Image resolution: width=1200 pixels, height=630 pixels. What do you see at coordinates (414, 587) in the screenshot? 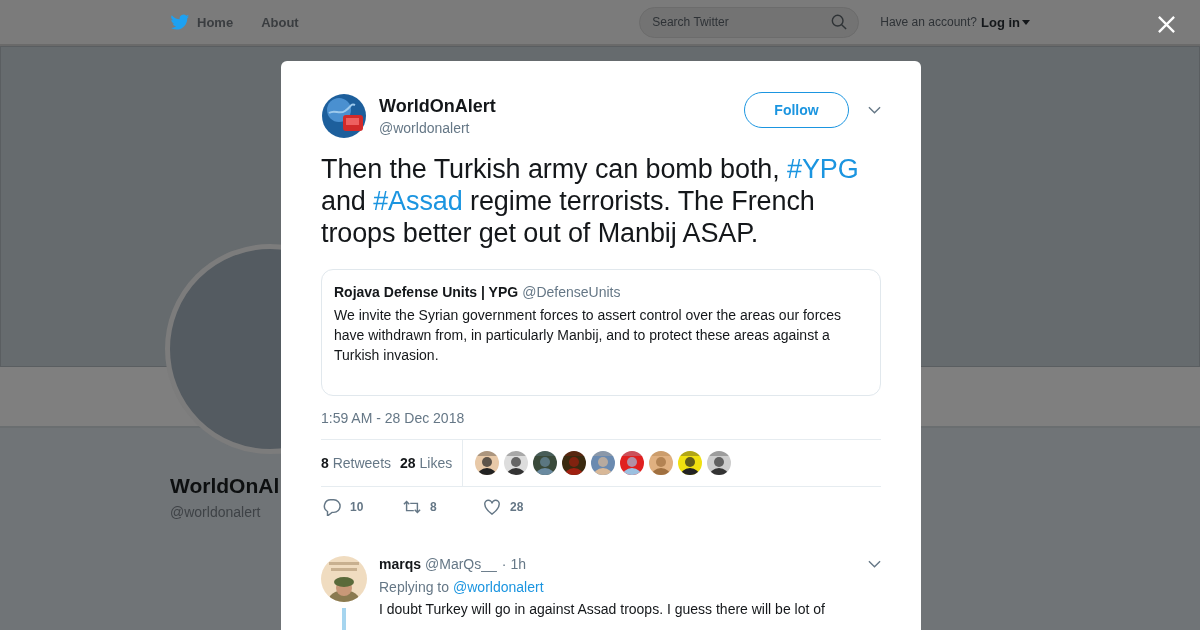
I see `replying-to-label: Replying to` at bounding box center [414, 587].